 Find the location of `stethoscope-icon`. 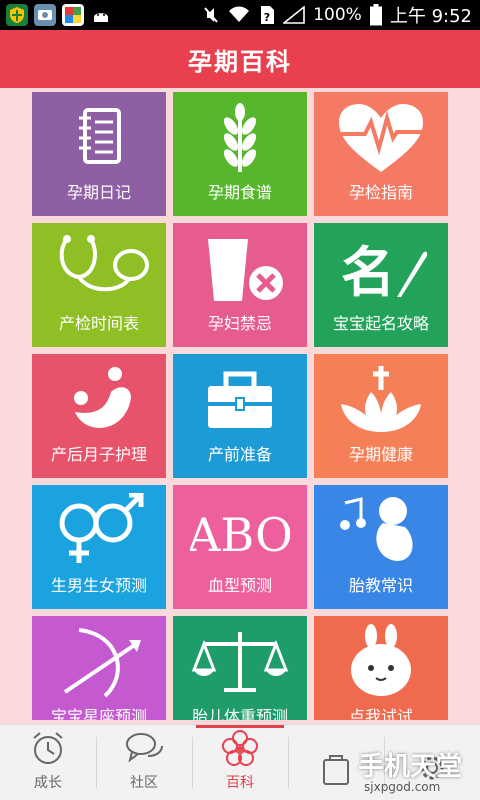

stethoscope-icon is located at coordinates (104, 263).